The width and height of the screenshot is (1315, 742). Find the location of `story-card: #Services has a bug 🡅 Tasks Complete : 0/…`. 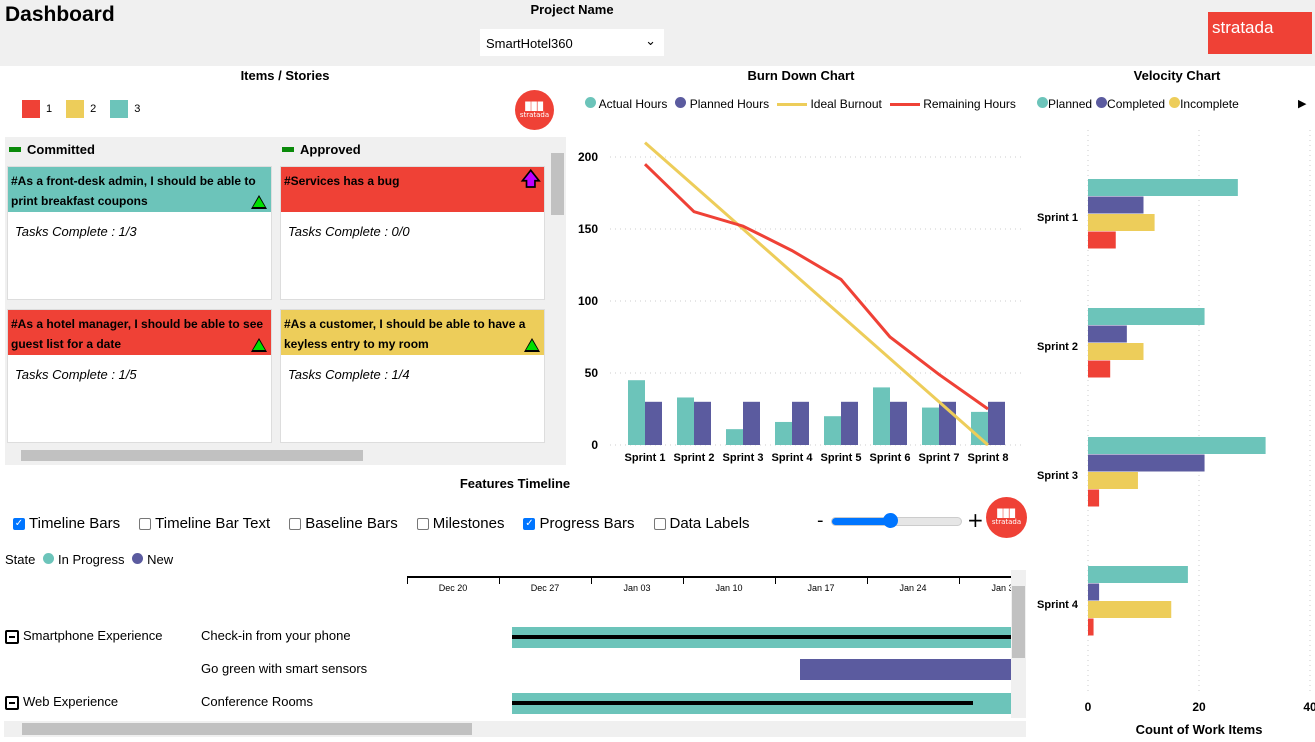

story-card: #Services has a bug 🡅 Tasks Complete : 0/… is located at coordinates (412, 233).